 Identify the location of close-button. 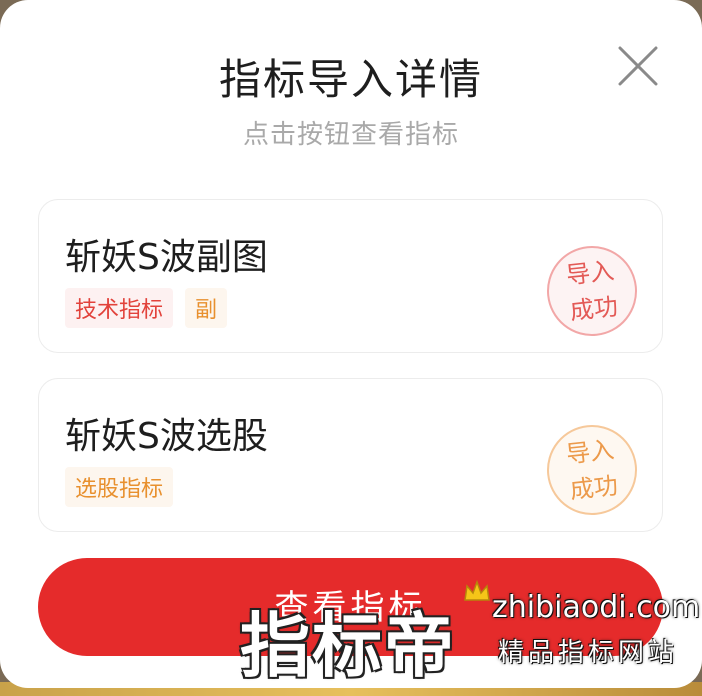
(638, 66).